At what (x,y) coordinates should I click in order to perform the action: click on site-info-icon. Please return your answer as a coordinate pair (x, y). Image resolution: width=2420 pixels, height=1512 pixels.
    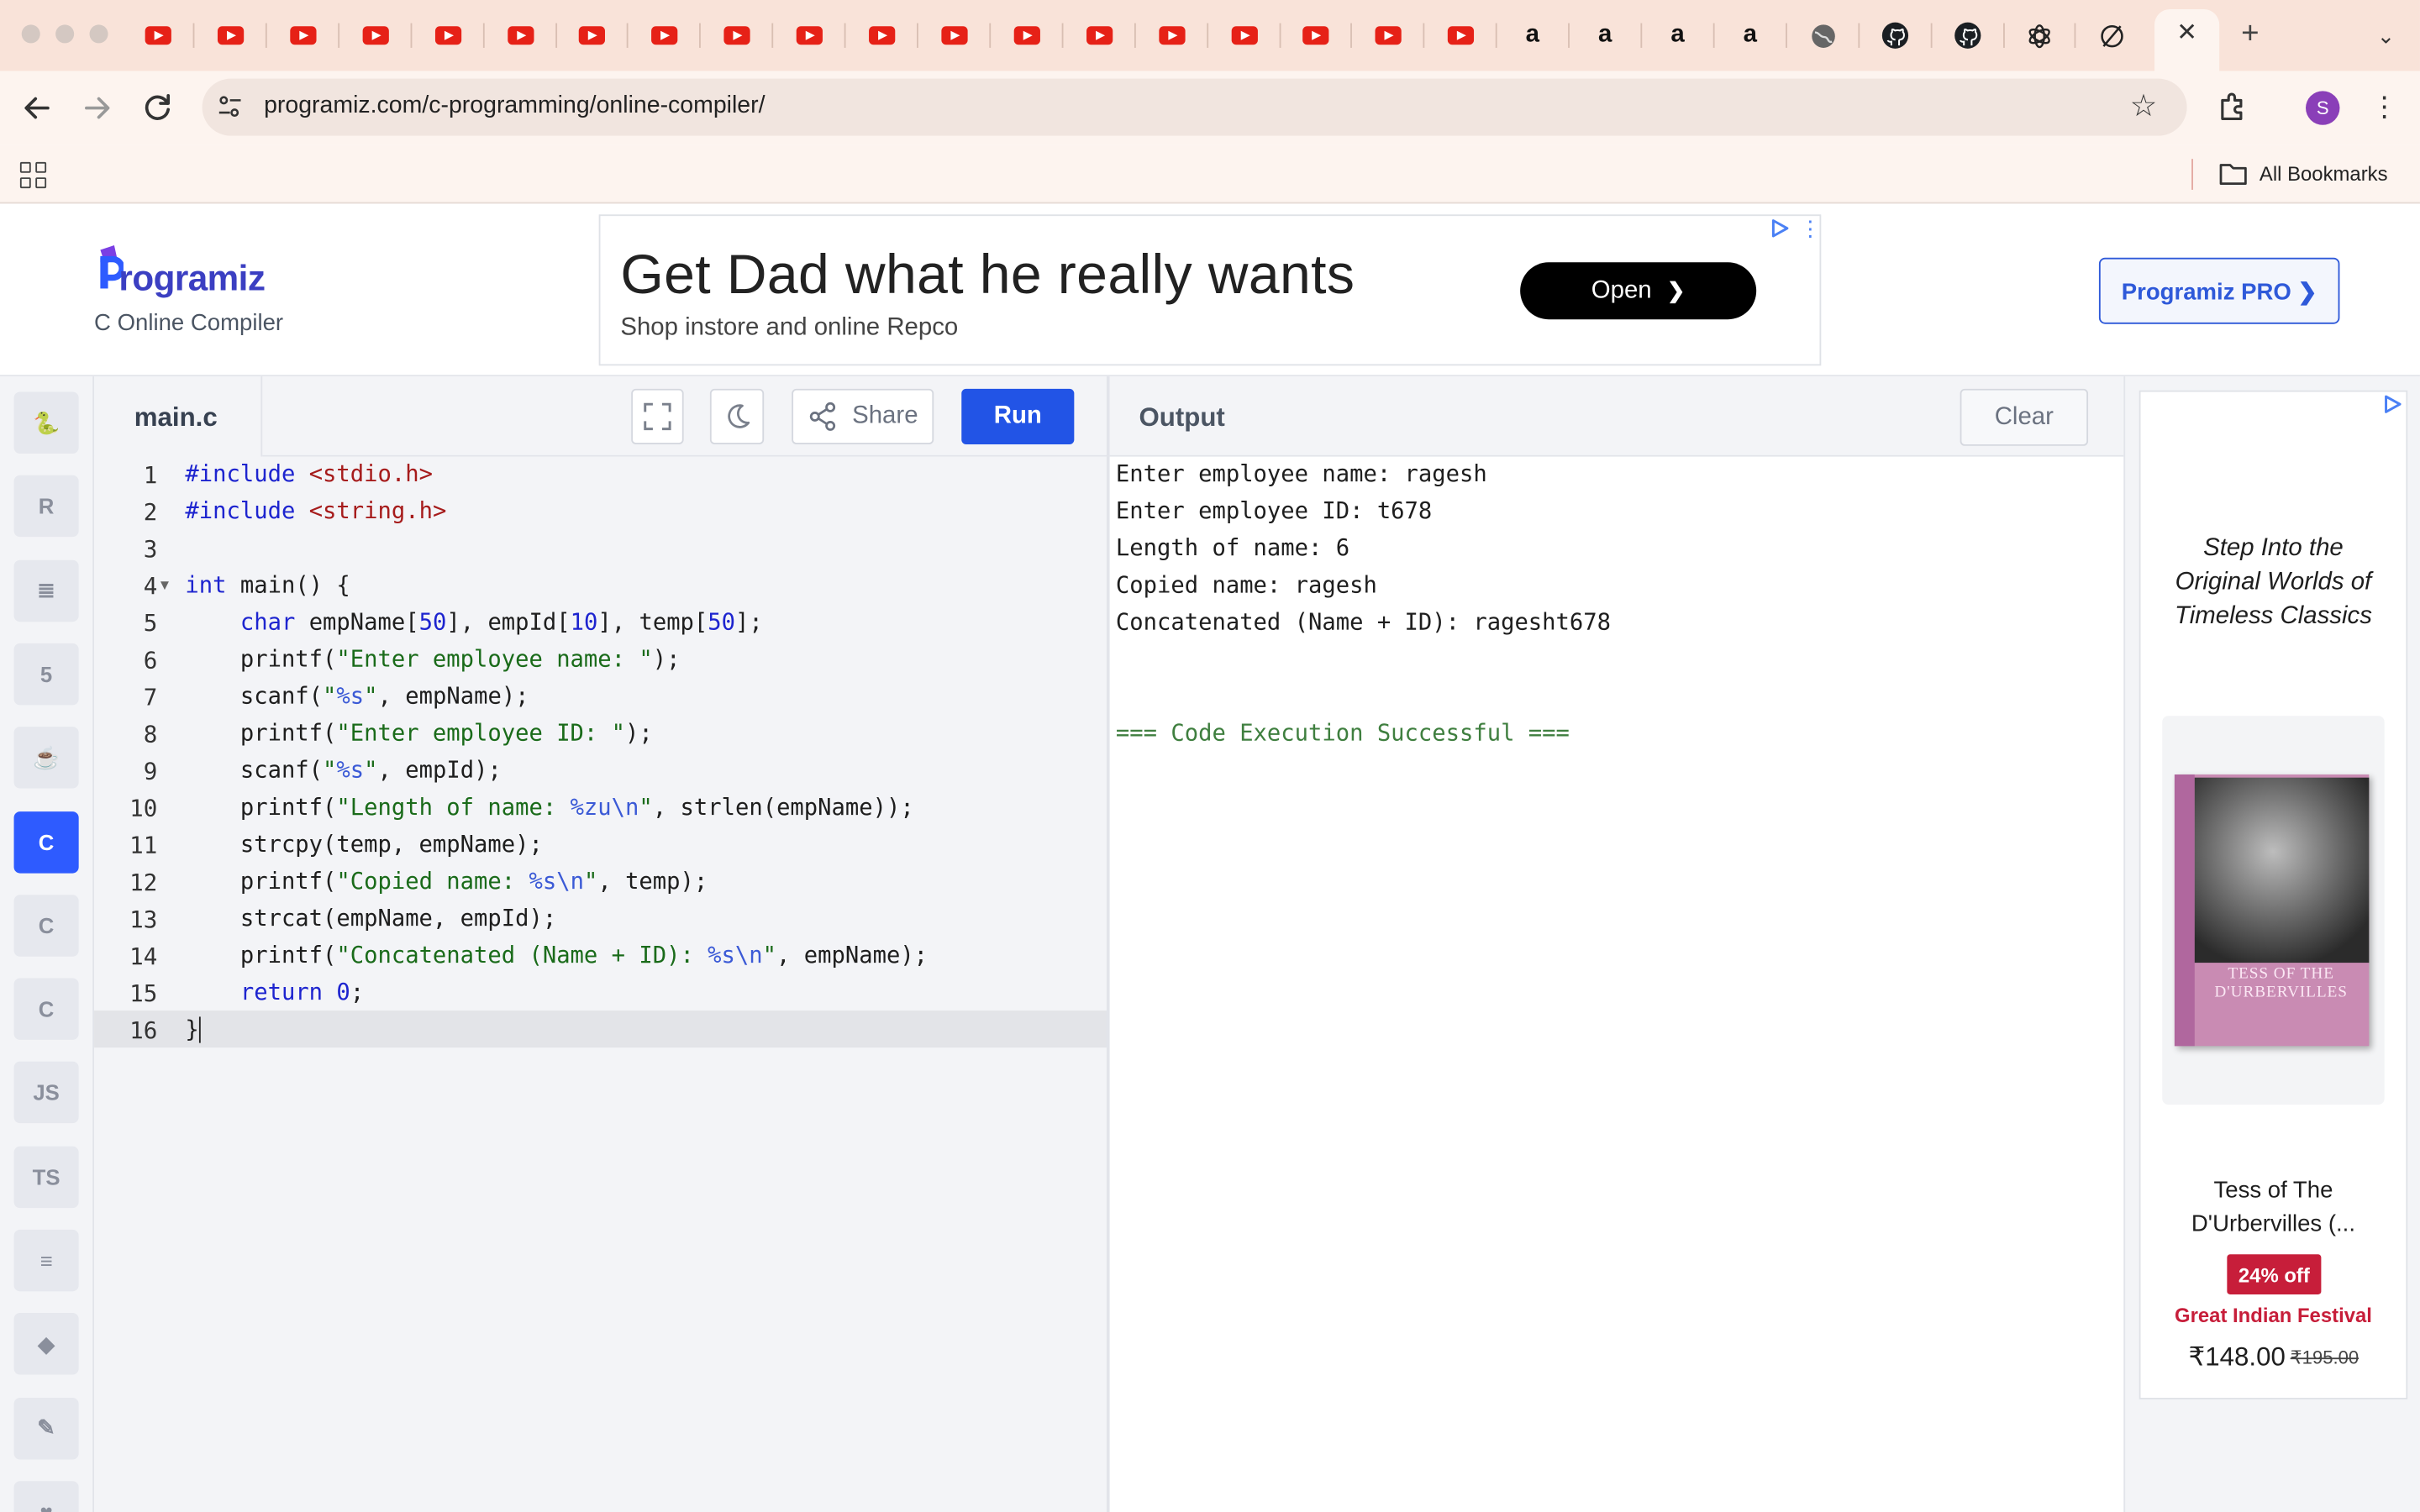
    Looking at the image, I should click on (230, 106).